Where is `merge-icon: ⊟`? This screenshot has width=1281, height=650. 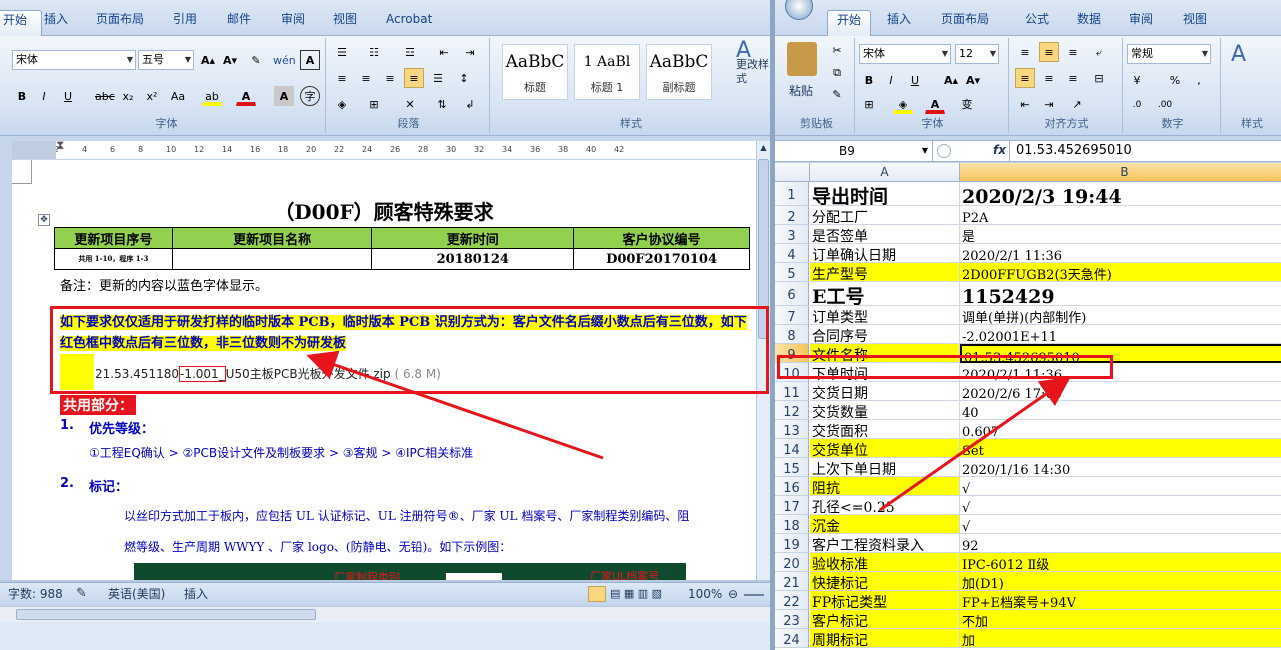
merge-icon: ⊟ is located at coordinates (1099, 78).